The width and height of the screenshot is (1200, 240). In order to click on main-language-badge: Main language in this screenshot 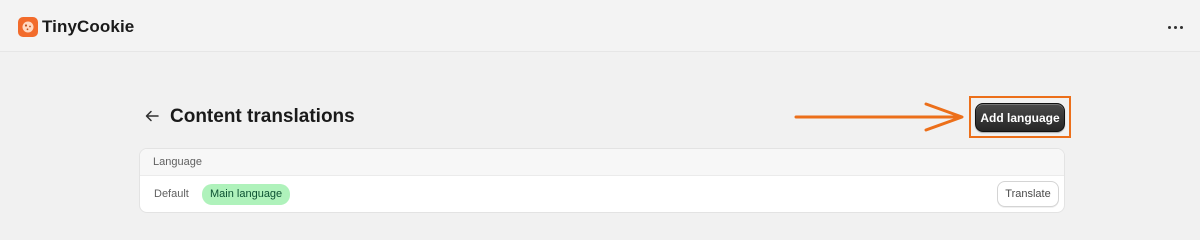, I will do `click(246, 194)`.